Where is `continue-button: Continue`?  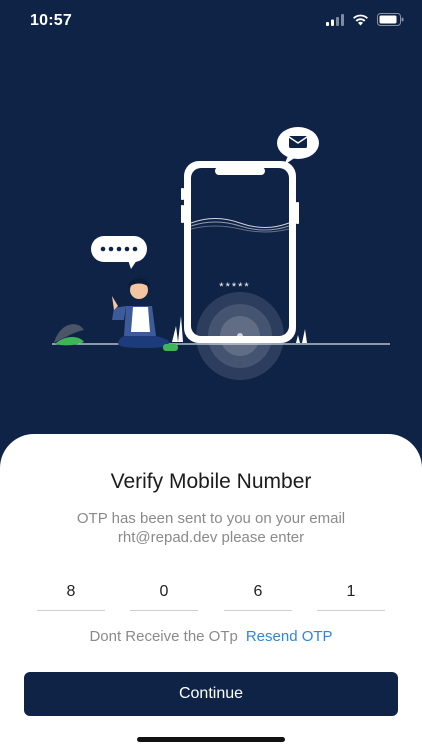 continue-button: Continue is located at coordinates (211, 694).